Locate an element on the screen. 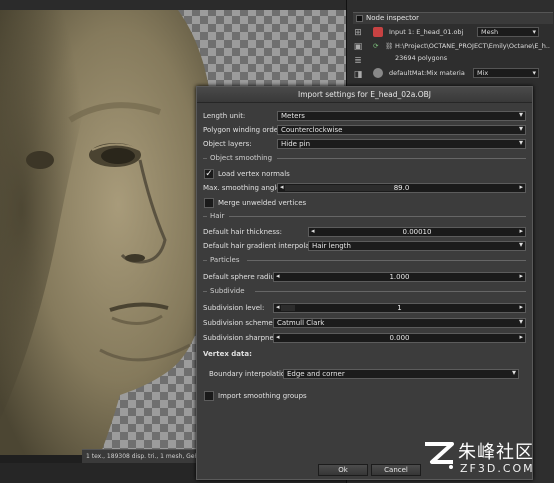  link-icon: ⛓ is located at coordinates (389, 46).